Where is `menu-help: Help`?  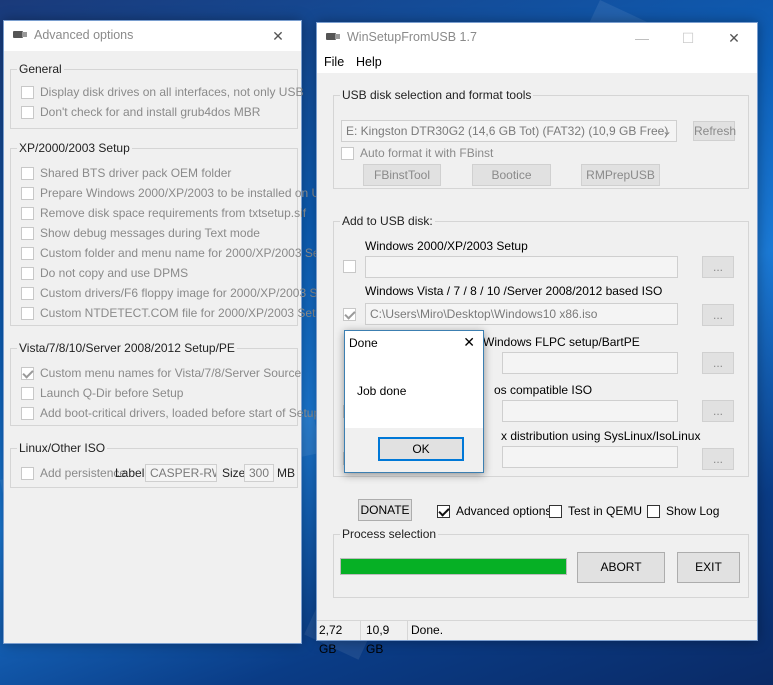 menu-help: Help is located at coordinates (369, 62).